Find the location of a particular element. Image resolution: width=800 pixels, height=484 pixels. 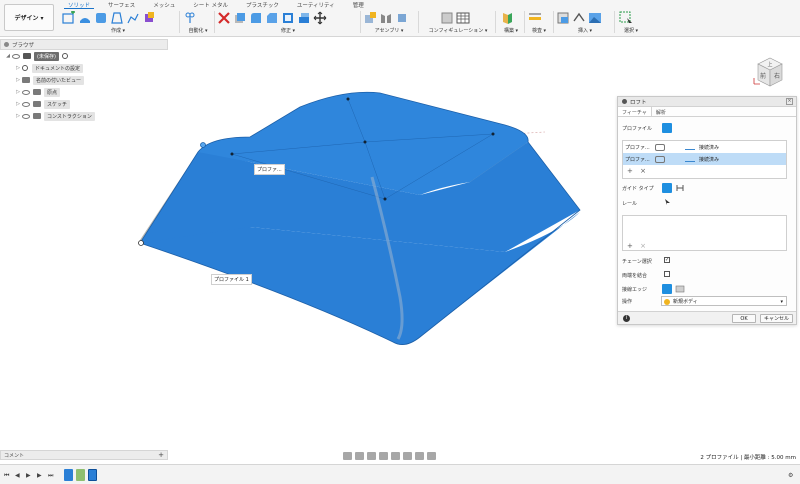

browser-item-named-views: ▷ 名前の付いたビュー is located at coordinates (84, 80).